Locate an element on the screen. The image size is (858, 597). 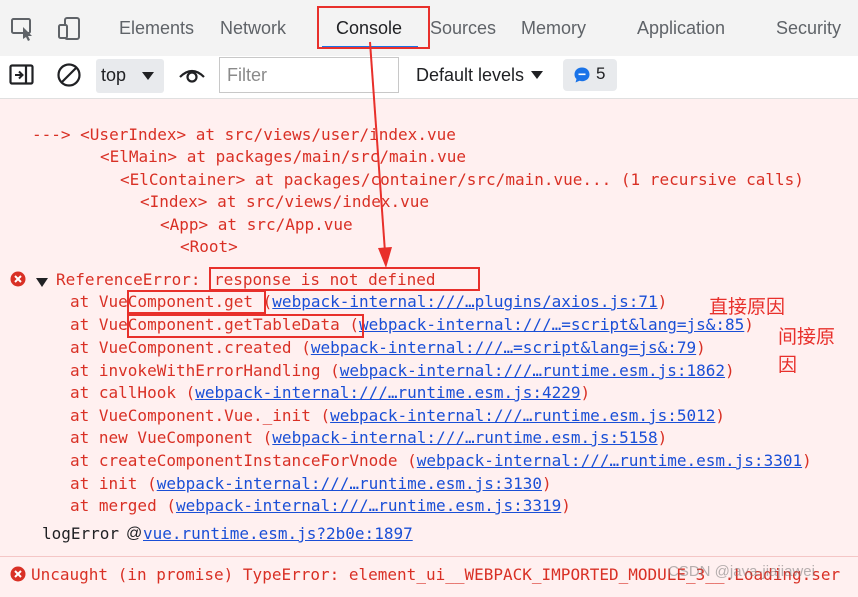
log-levels-caret-icon is located at coordinates (537, 75).